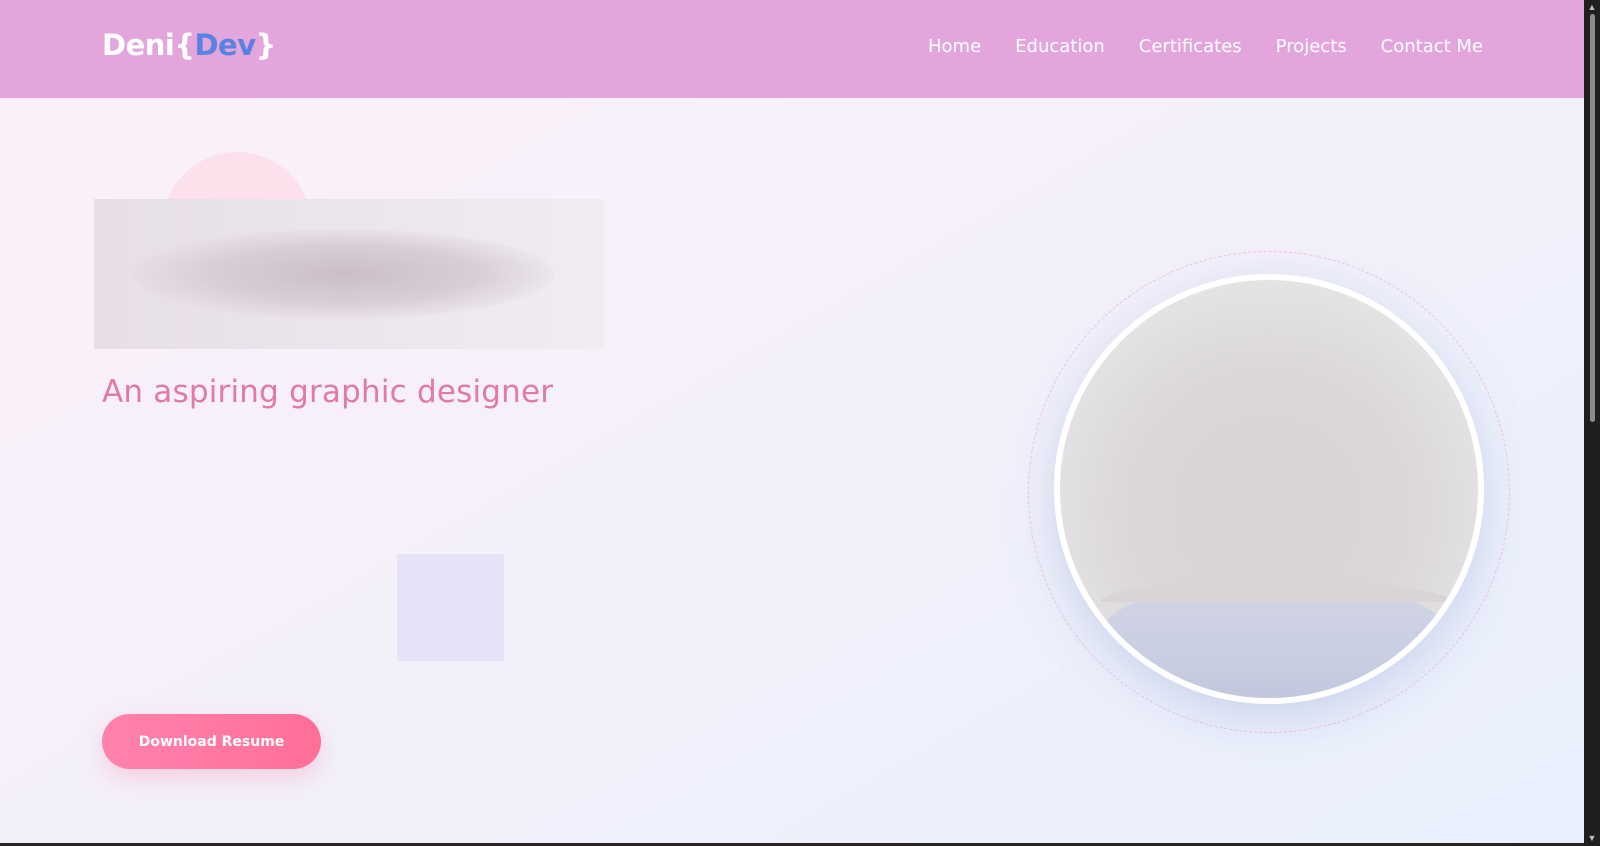 The width and height of the screenshot is (1600, 846). I want to click on nav-education: Education, so click(1060, 46).